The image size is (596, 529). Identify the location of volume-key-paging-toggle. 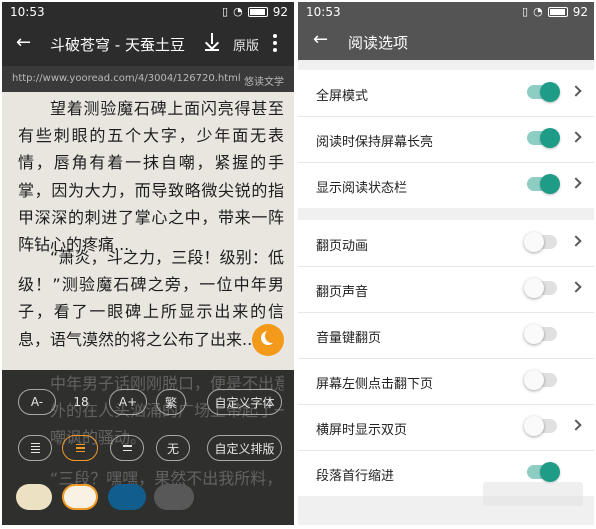
(540, 334).